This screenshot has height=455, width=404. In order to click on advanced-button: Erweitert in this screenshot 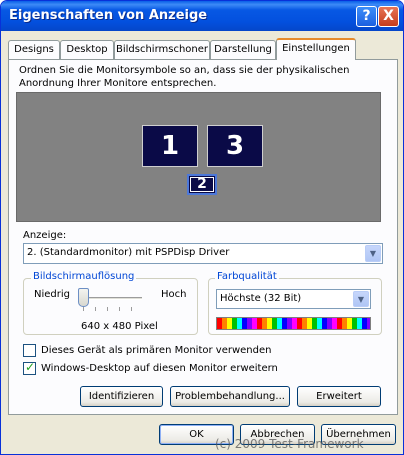, I will do `click(339, 396)`.